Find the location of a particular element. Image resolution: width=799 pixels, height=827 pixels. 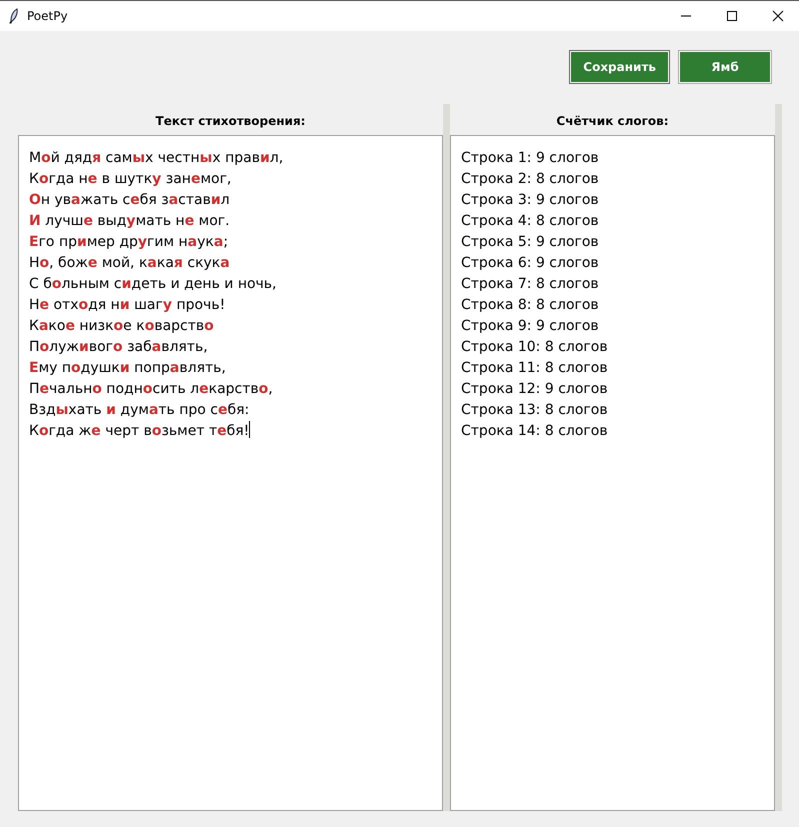

poem-line: Какое низкое коварство is located at coordinates (121, 326).